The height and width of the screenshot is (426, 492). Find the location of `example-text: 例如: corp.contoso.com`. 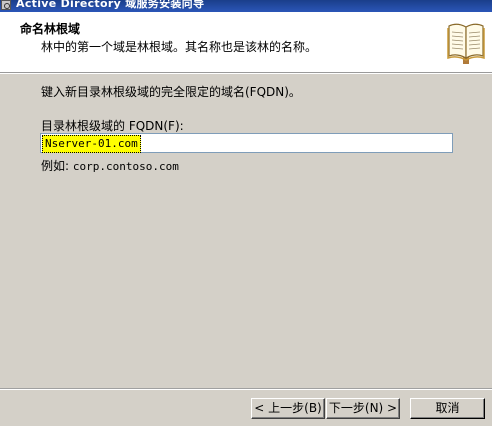

example-text: 例如: corp.contoso.com is located at coordinates (110, 165).